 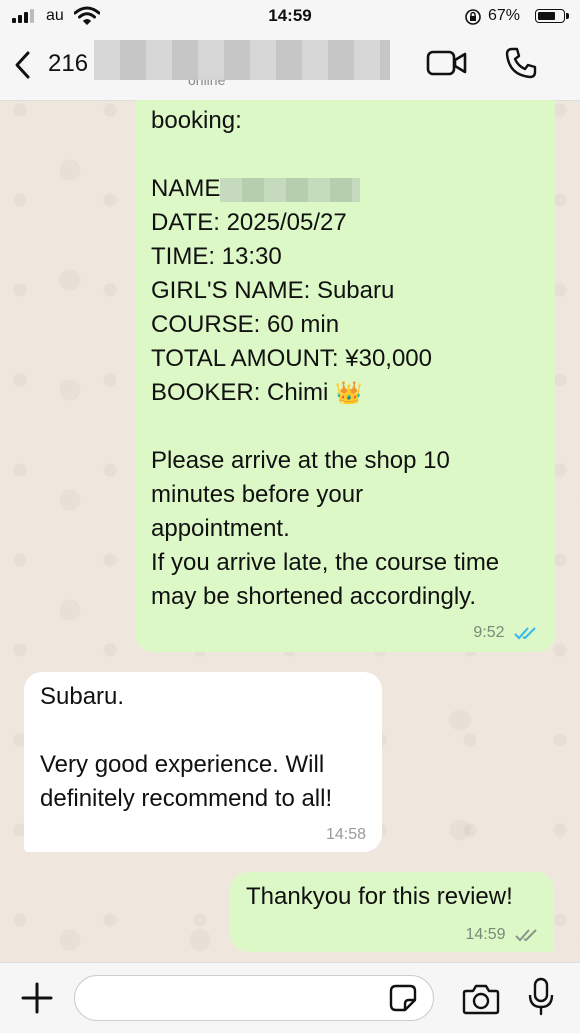 What do you see at coordinates (485, 934) in the screenshot?
I see `message-time: 14:59` at bounding box center [485, 934].